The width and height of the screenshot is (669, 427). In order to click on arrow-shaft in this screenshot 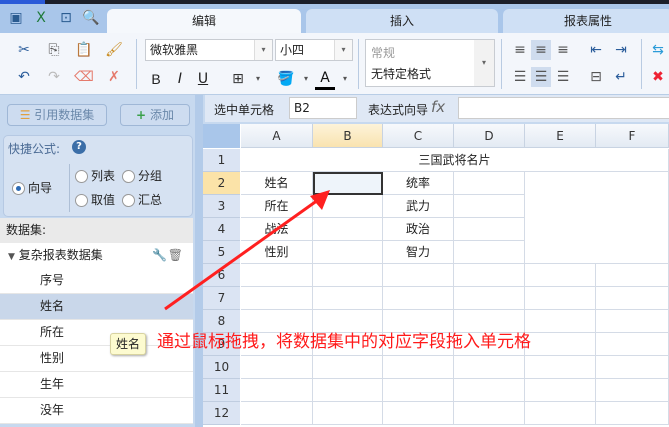, I will do `click(241, 254)`.